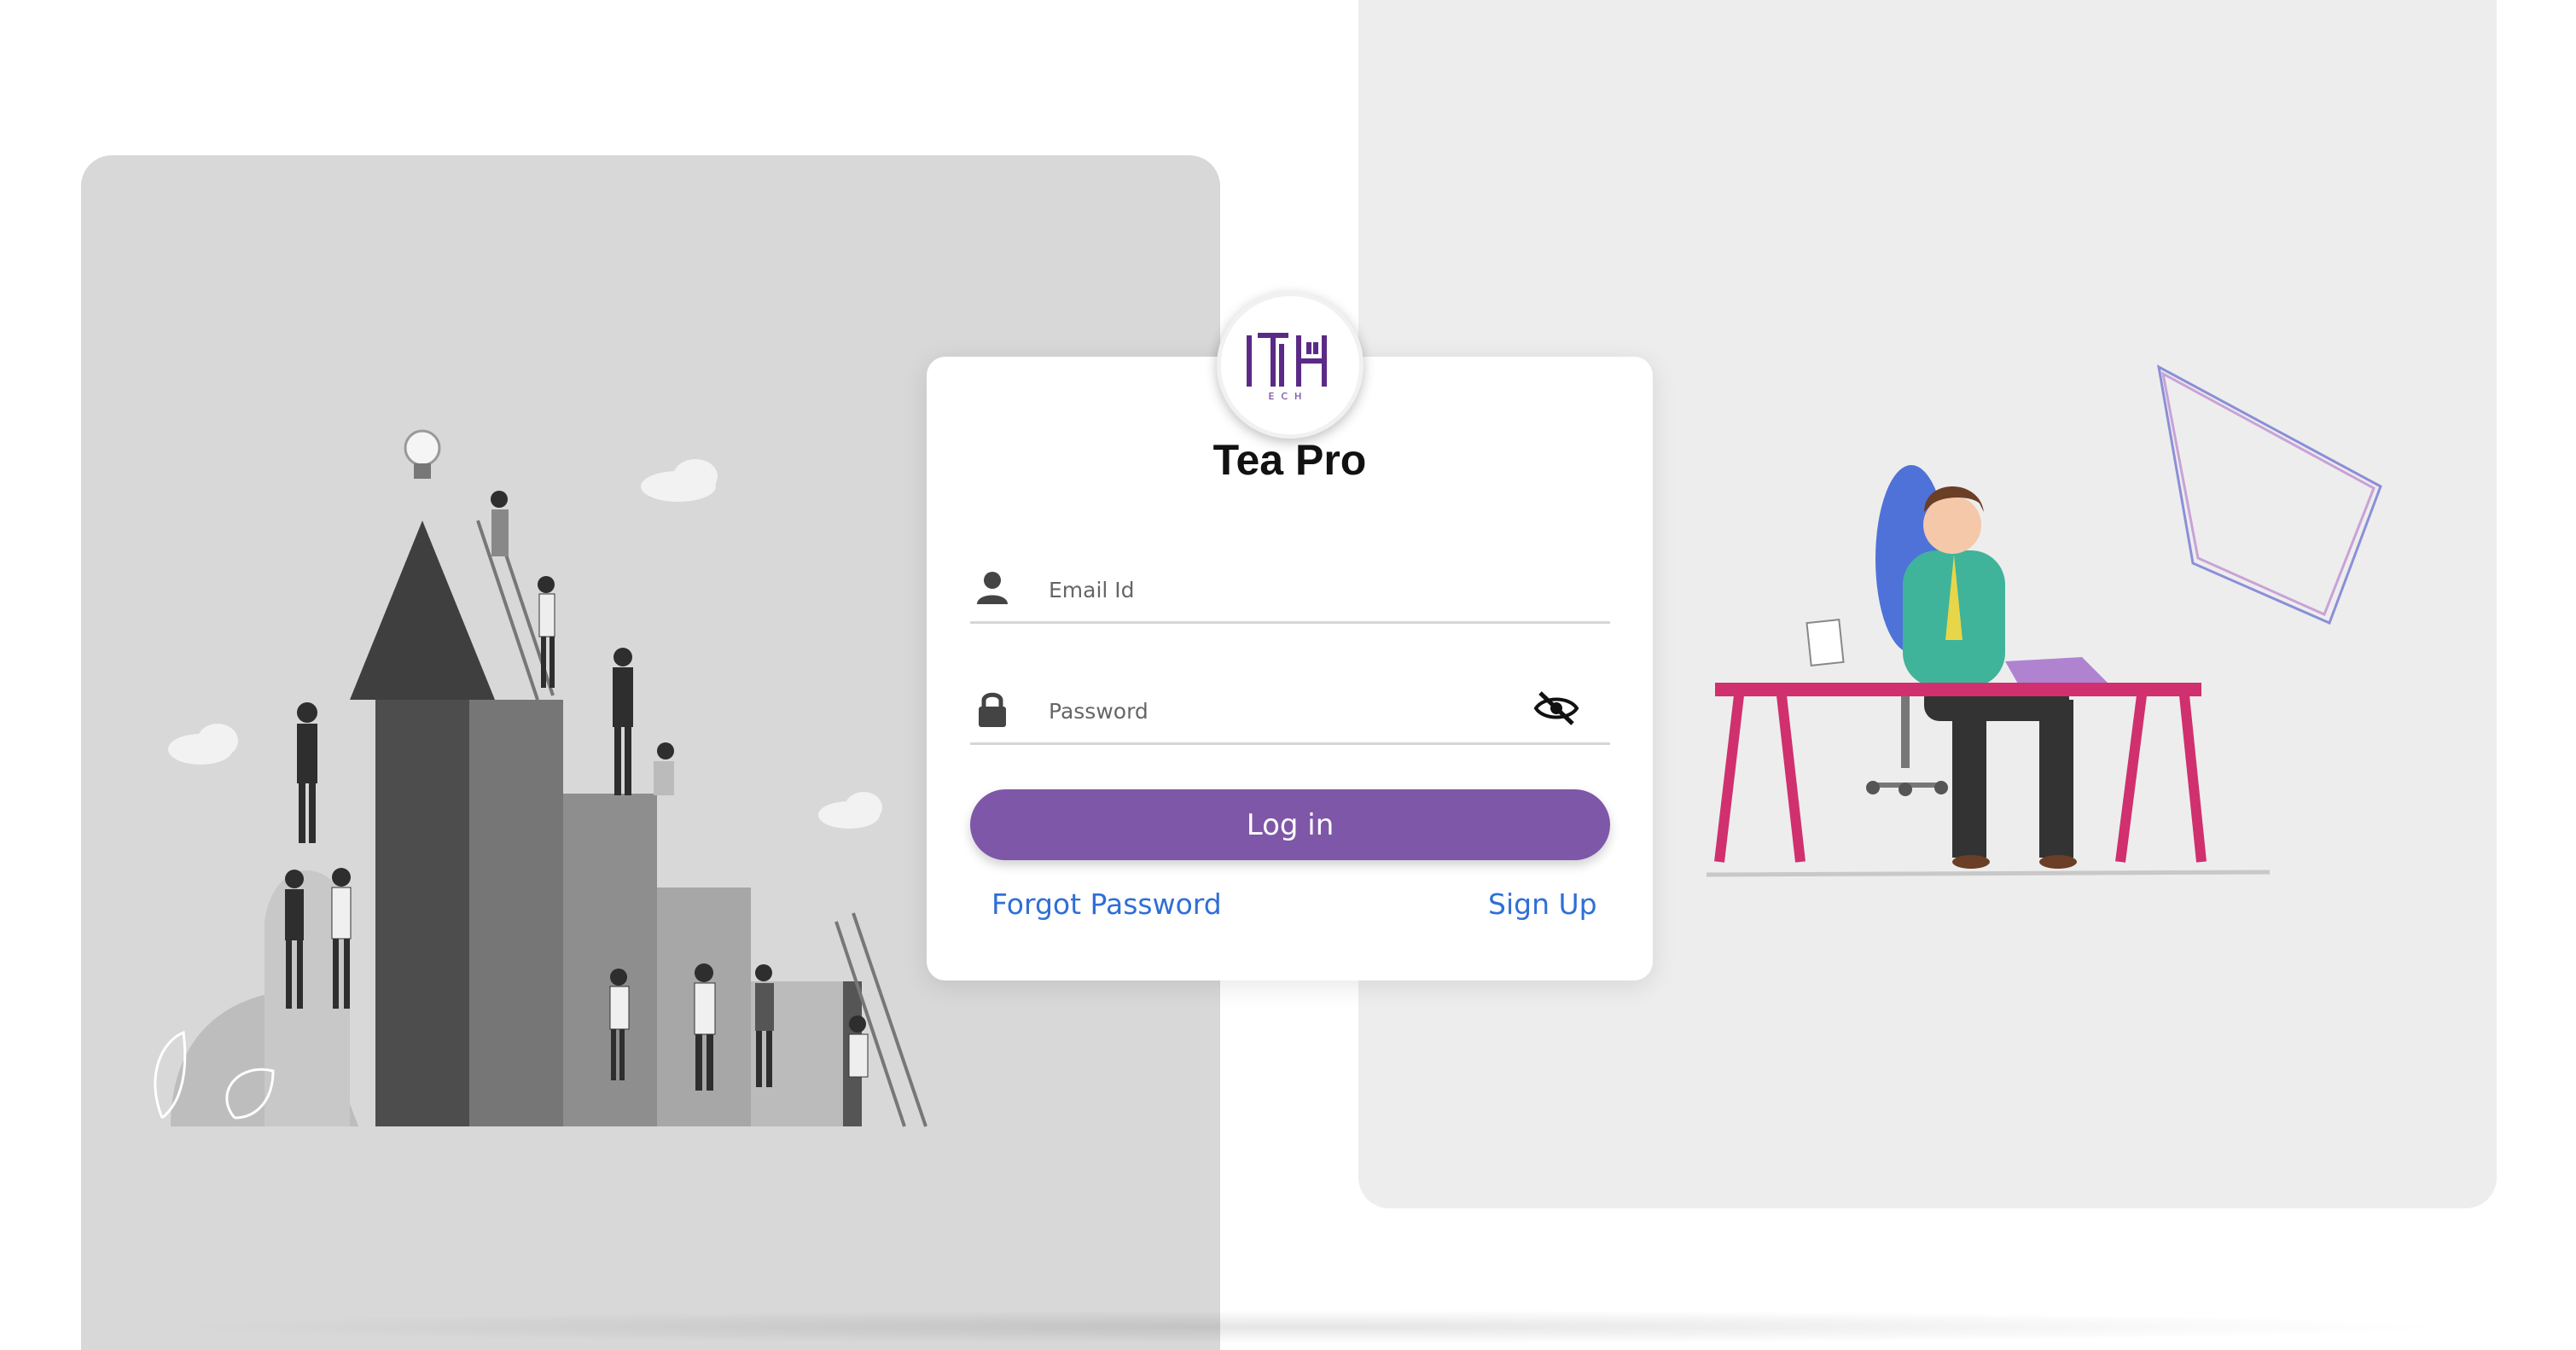  Describe the element at coordinates (1290, 824) in the screenshot. I see `login-button: Log in` at that location.